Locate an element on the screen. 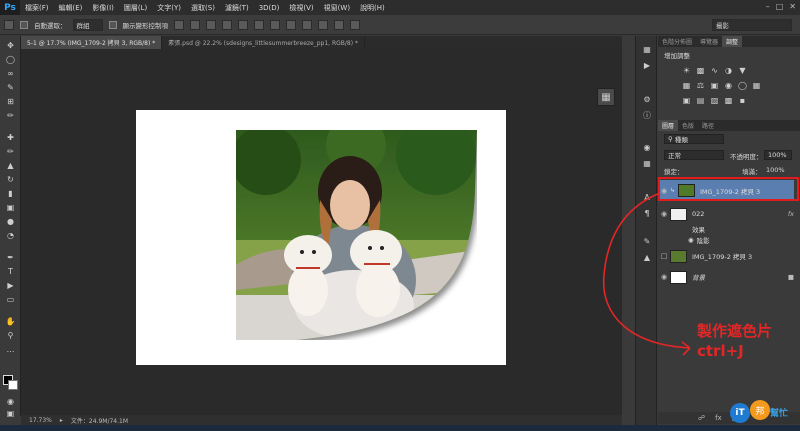  type-tool-icon: T is located at coordinates (10, 271).